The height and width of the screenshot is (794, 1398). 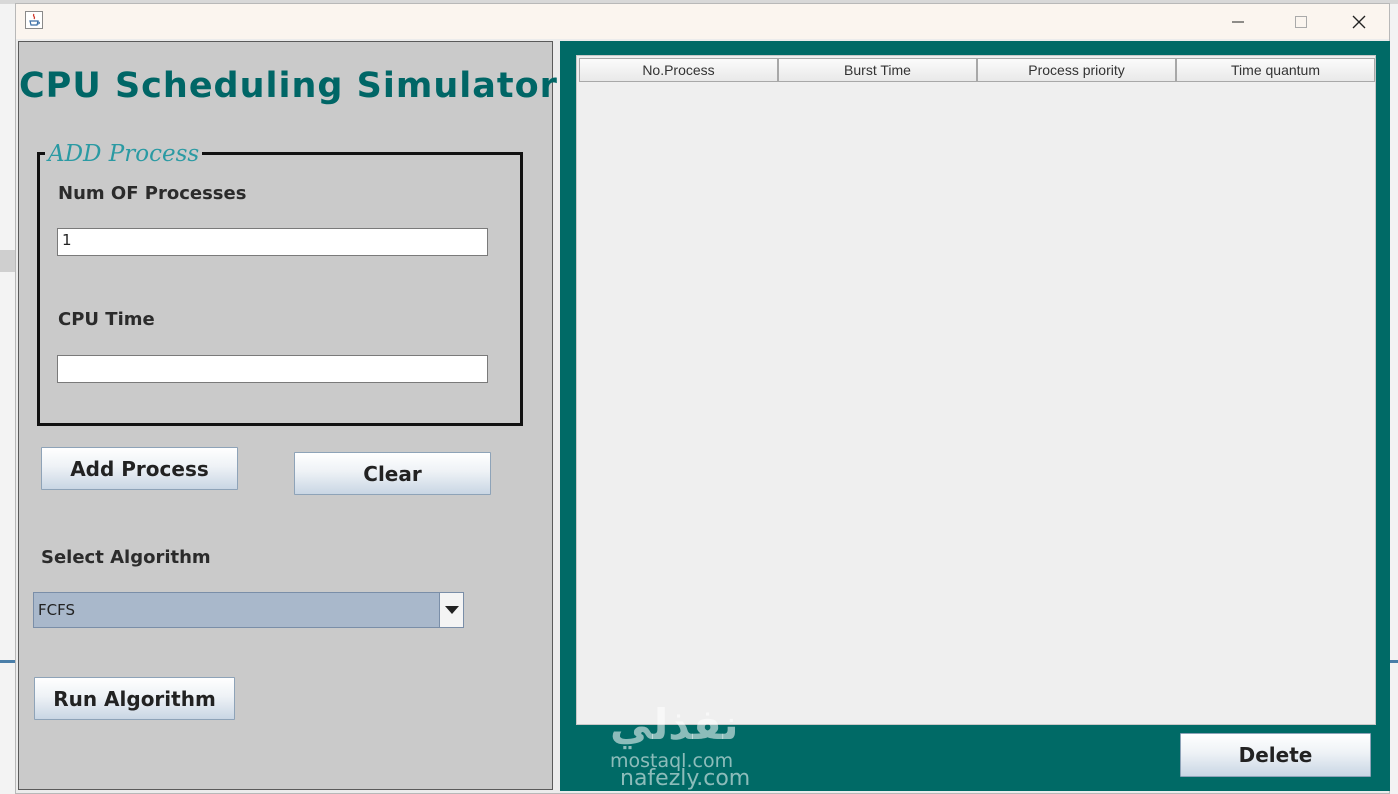 I want to click on chevron-down-icon, so click(x=451, y=609).